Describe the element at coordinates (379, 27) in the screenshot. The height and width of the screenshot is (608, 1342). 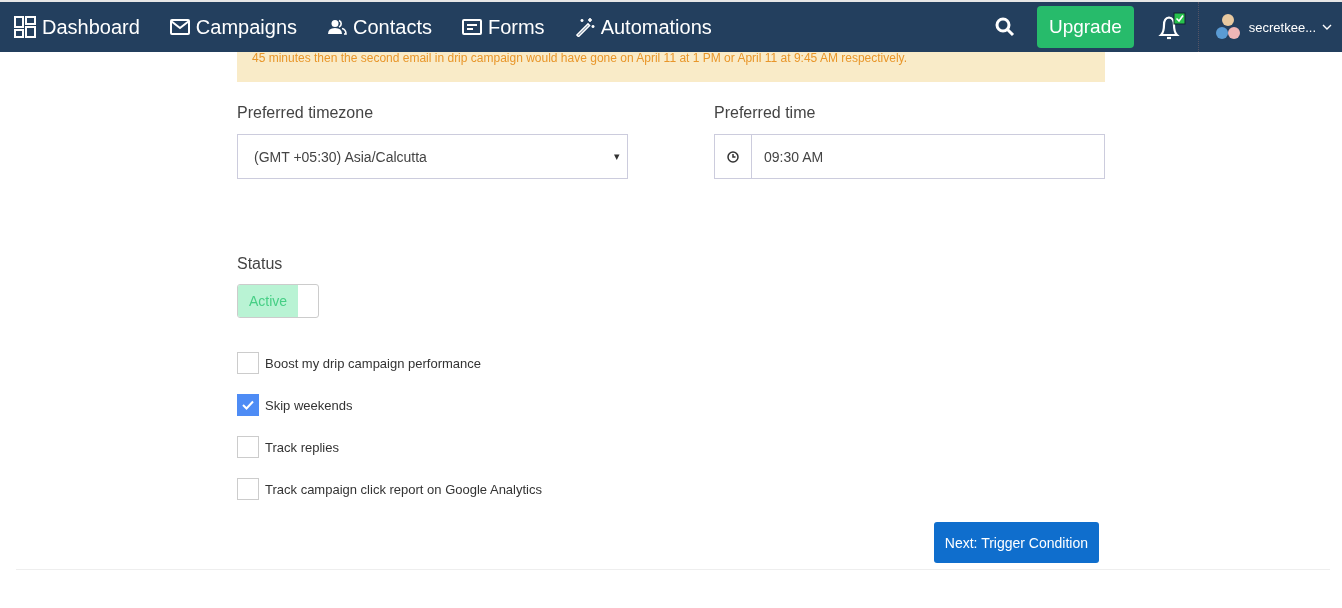
I see `nav-link: Contacts` at that location.